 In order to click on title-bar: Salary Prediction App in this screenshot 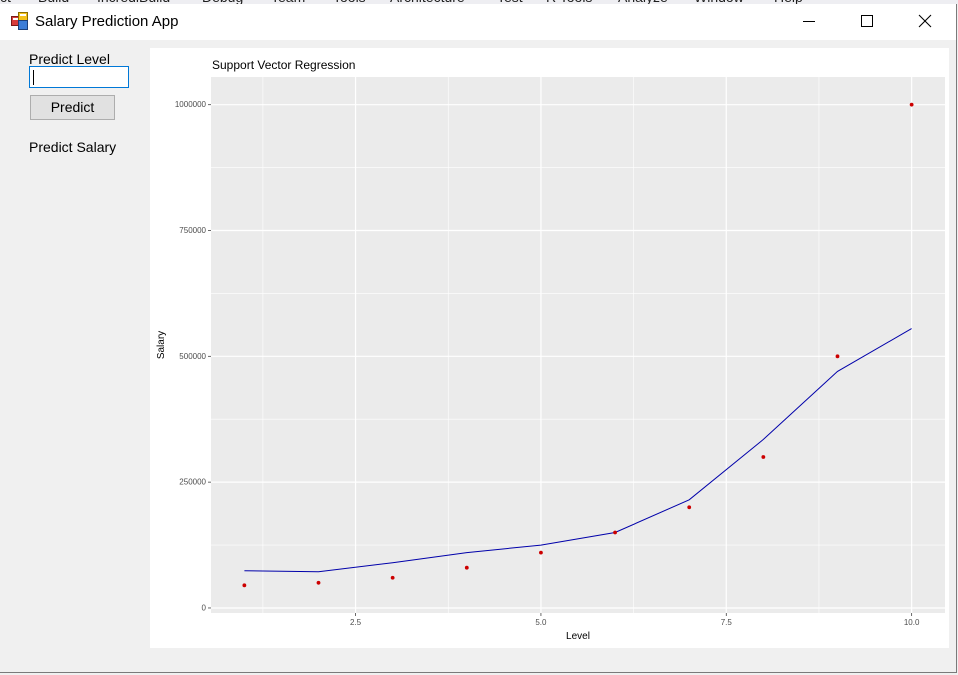, I will do `click(478, 22)`.